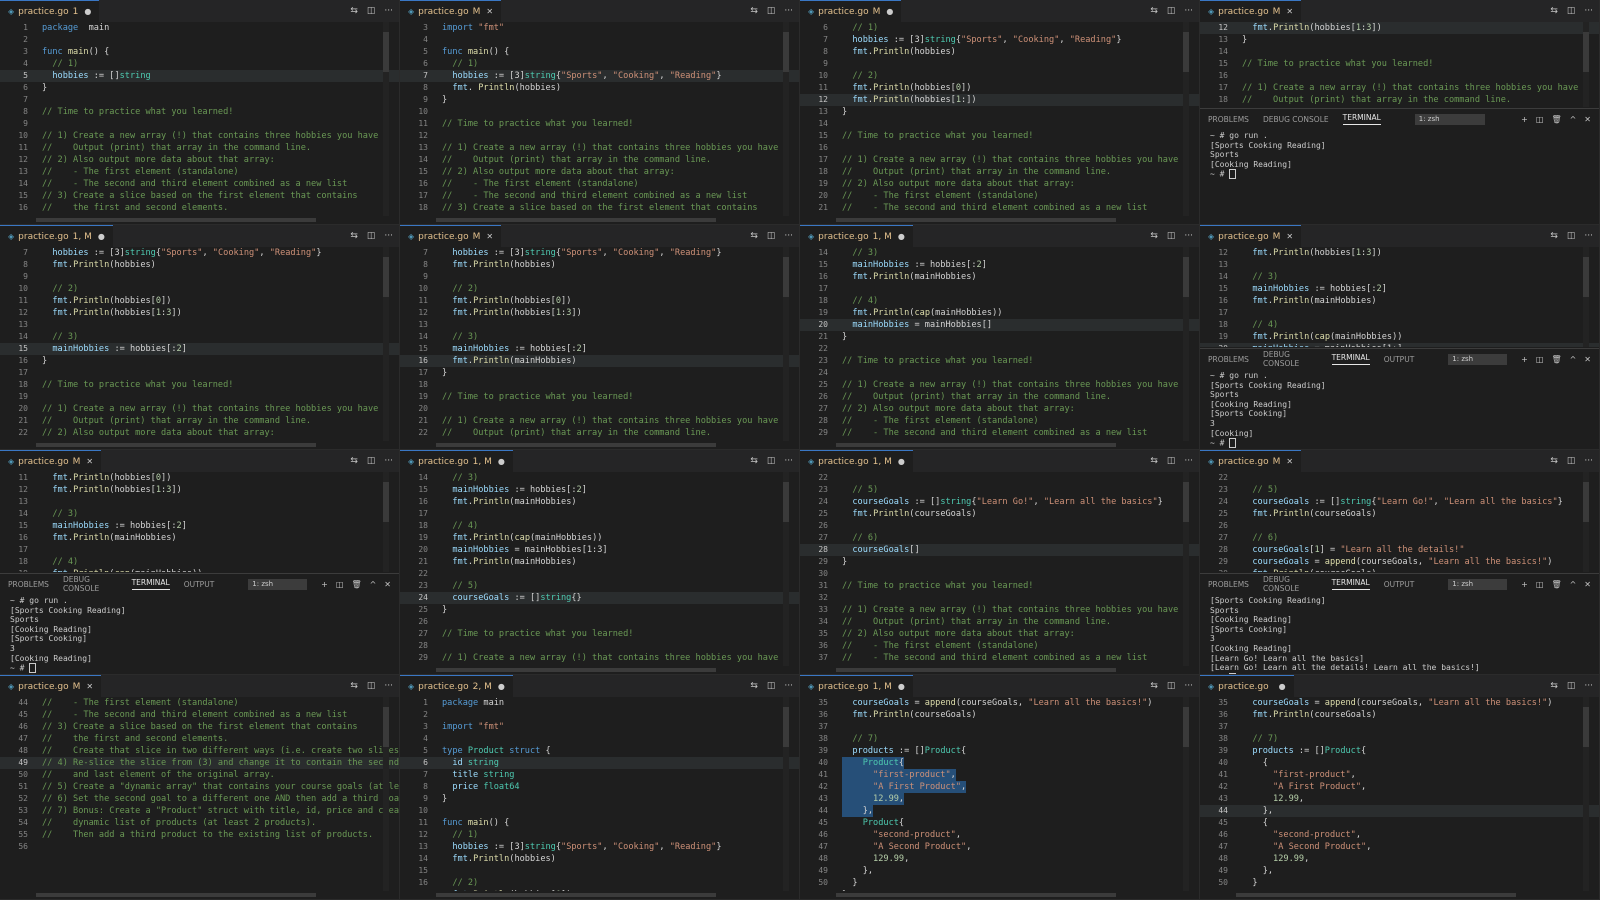 This screenshot has height=900, width=1600. I want to click on maximize-icon: ^, so click(1573, 359).